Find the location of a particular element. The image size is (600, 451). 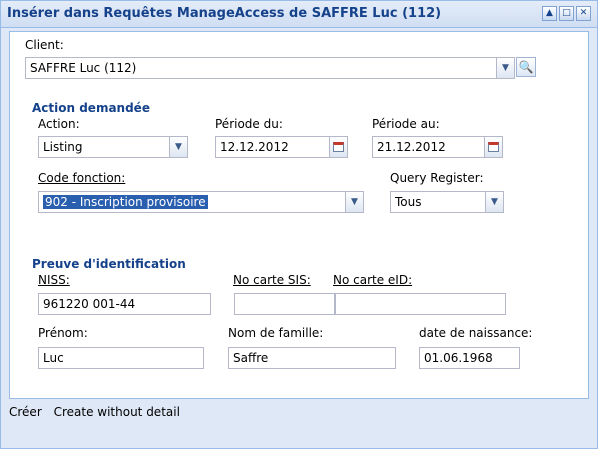

prenom-value: Luc is located at coordinates (53, 358).